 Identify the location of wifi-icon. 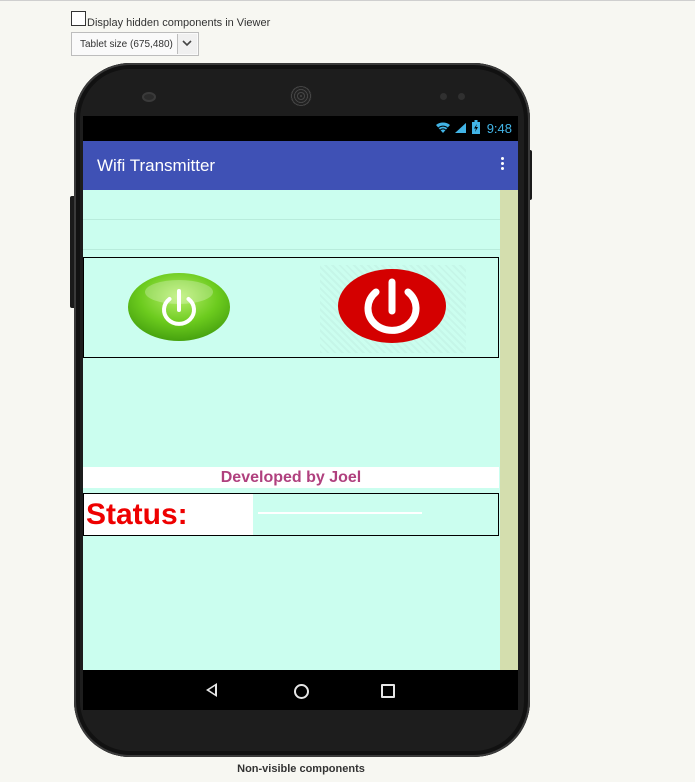
(443, 129).